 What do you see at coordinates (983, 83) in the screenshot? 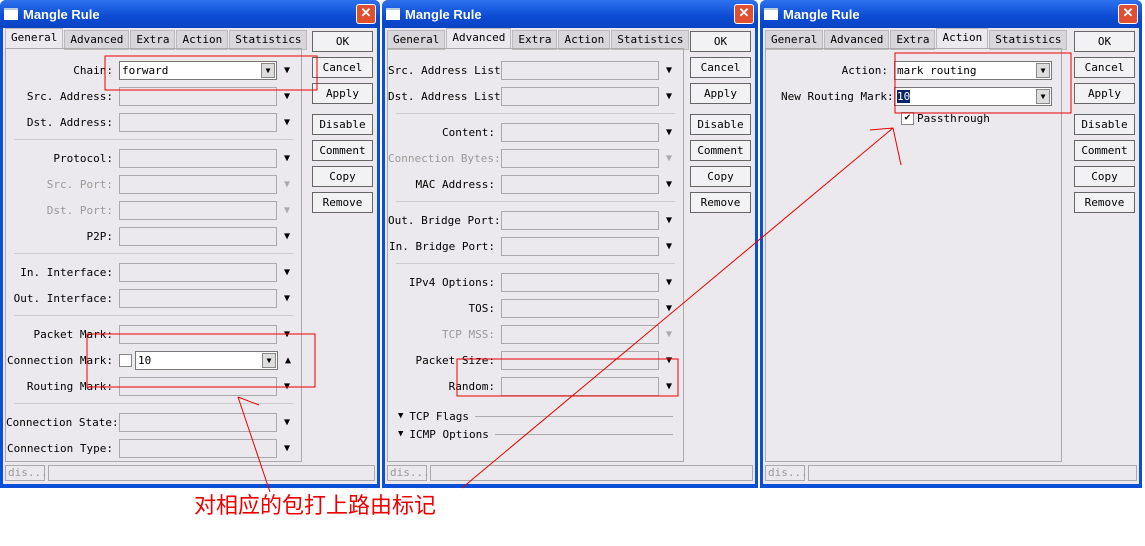
I see `highlight-action` at bounding box center [983, 83].